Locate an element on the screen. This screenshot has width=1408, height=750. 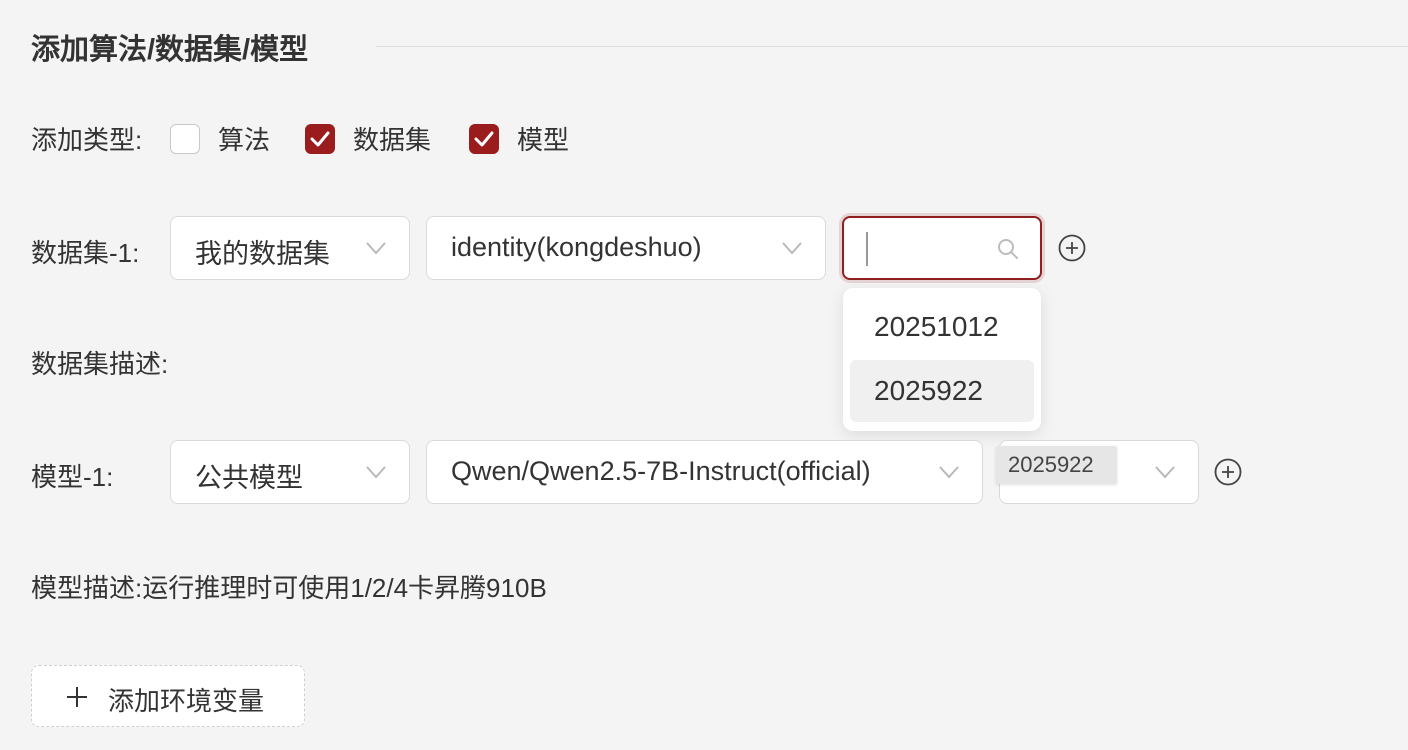
dropdown-option-active: 2025922 is located at coordinates (942, 391).